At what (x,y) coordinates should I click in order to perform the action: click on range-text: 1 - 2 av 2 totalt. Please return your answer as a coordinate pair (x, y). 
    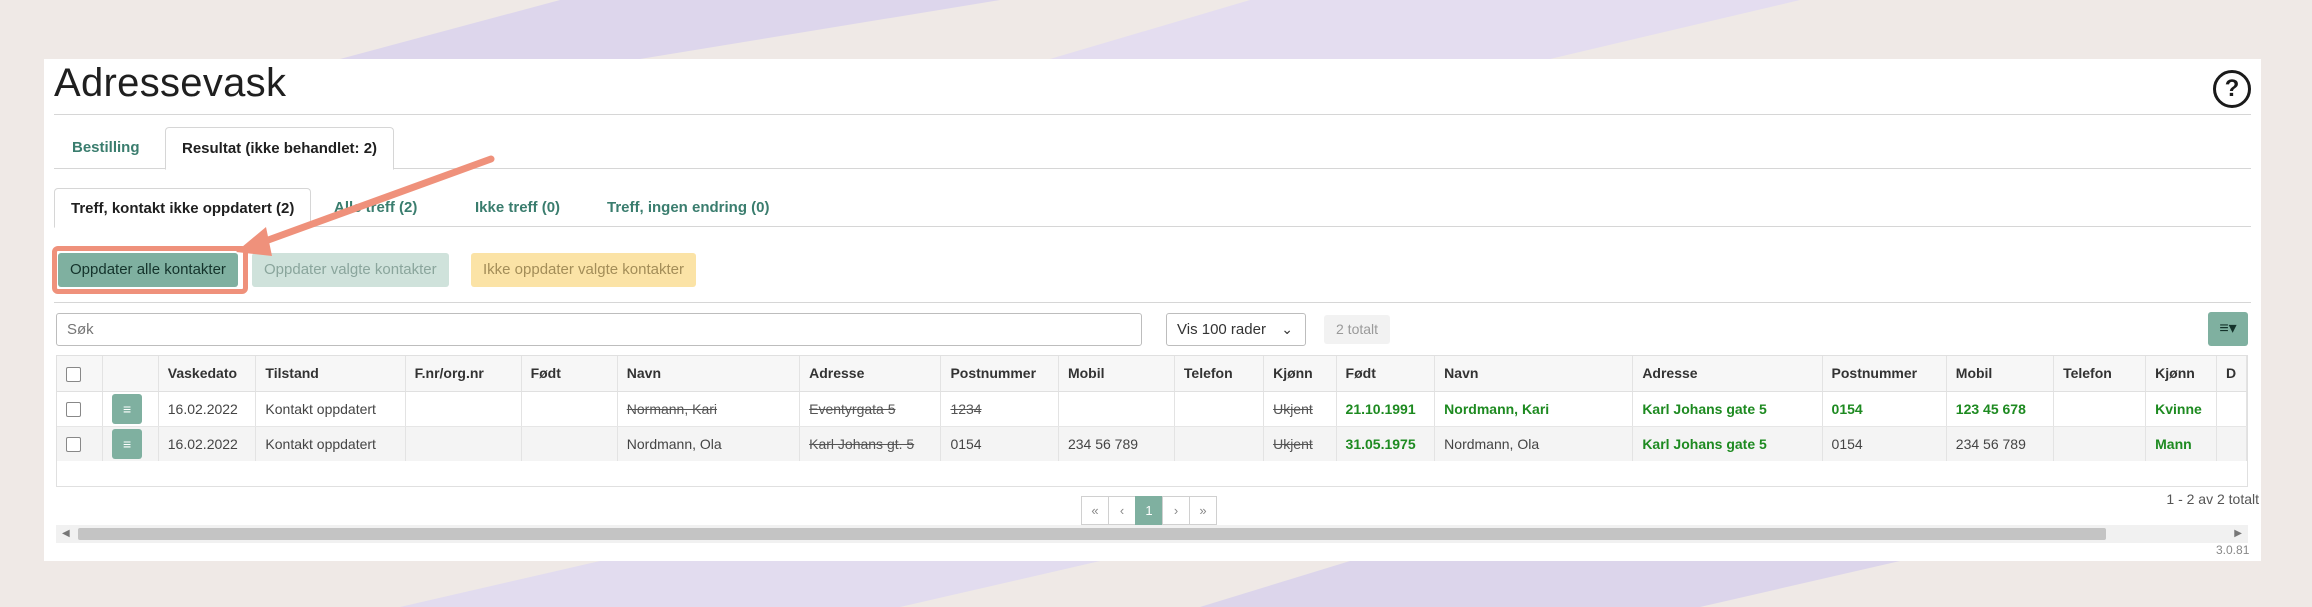
    Looking at the image, I should click on (2212, 499).